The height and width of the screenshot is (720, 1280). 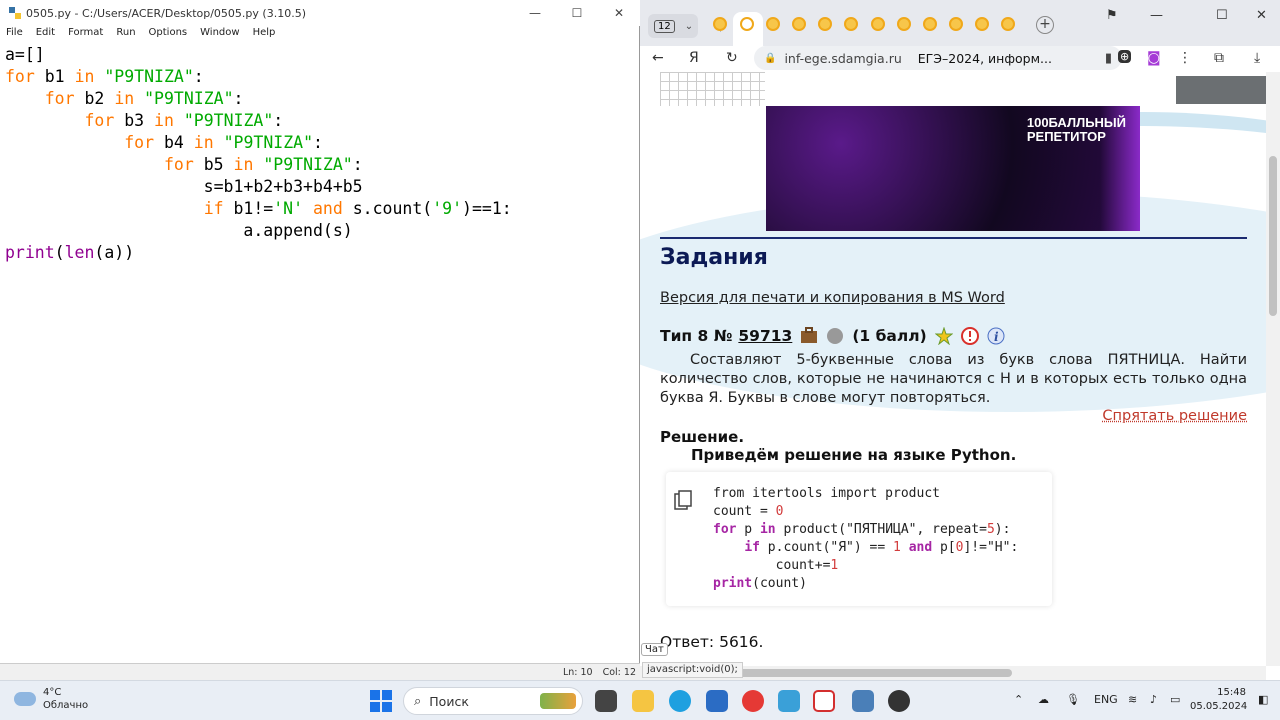 What do you see at coordinates (680, 701) in the screenshot?
I see `edge-icon` at bounding box center [680, 701].